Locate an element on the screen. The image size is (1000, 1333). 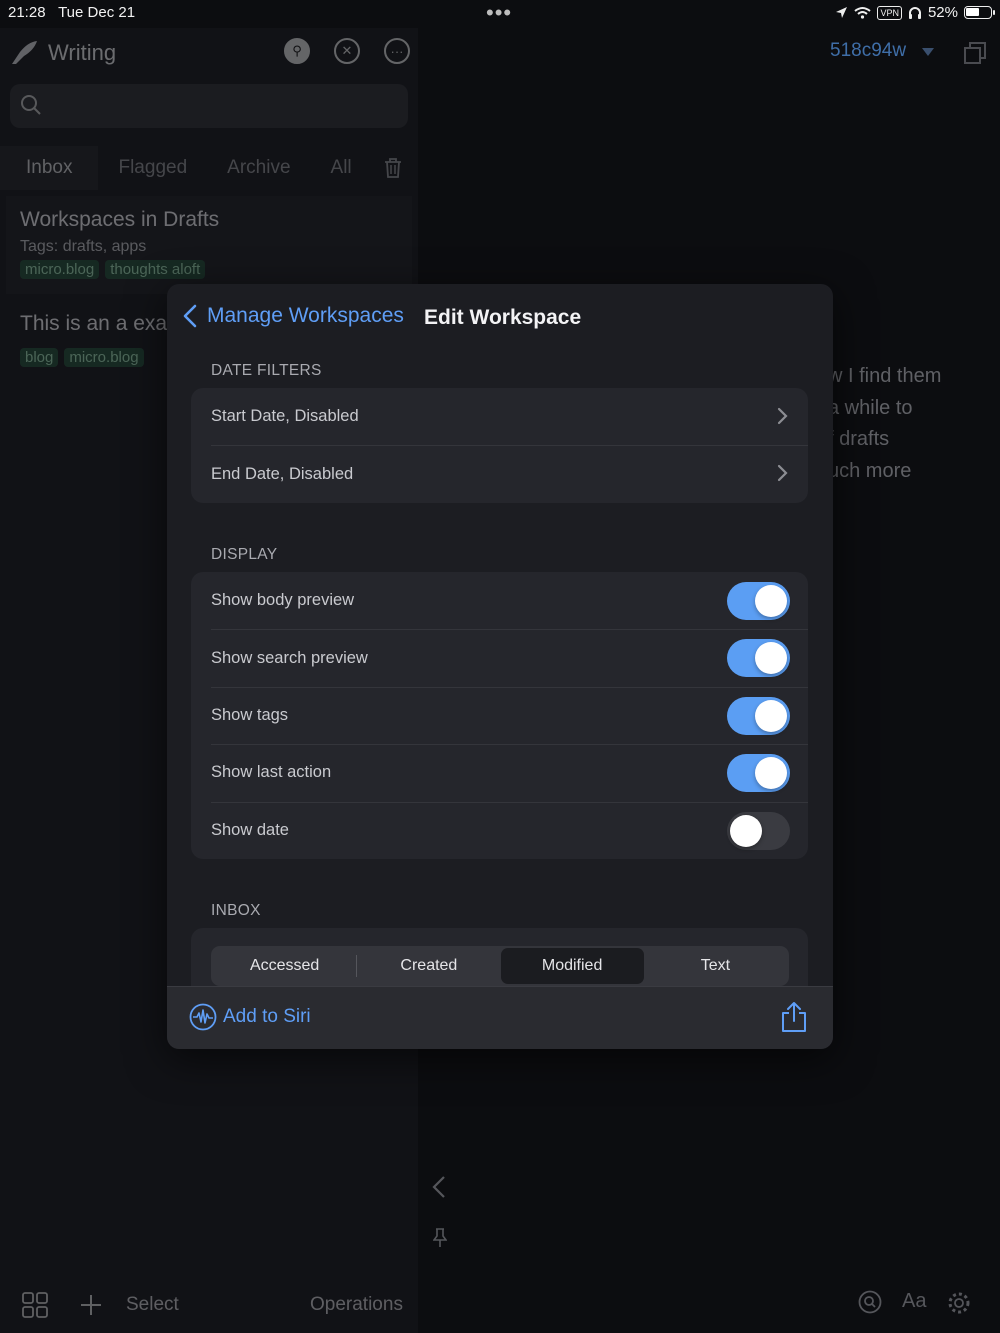
battery-percent: 52% is located at coordinates (942, 12).